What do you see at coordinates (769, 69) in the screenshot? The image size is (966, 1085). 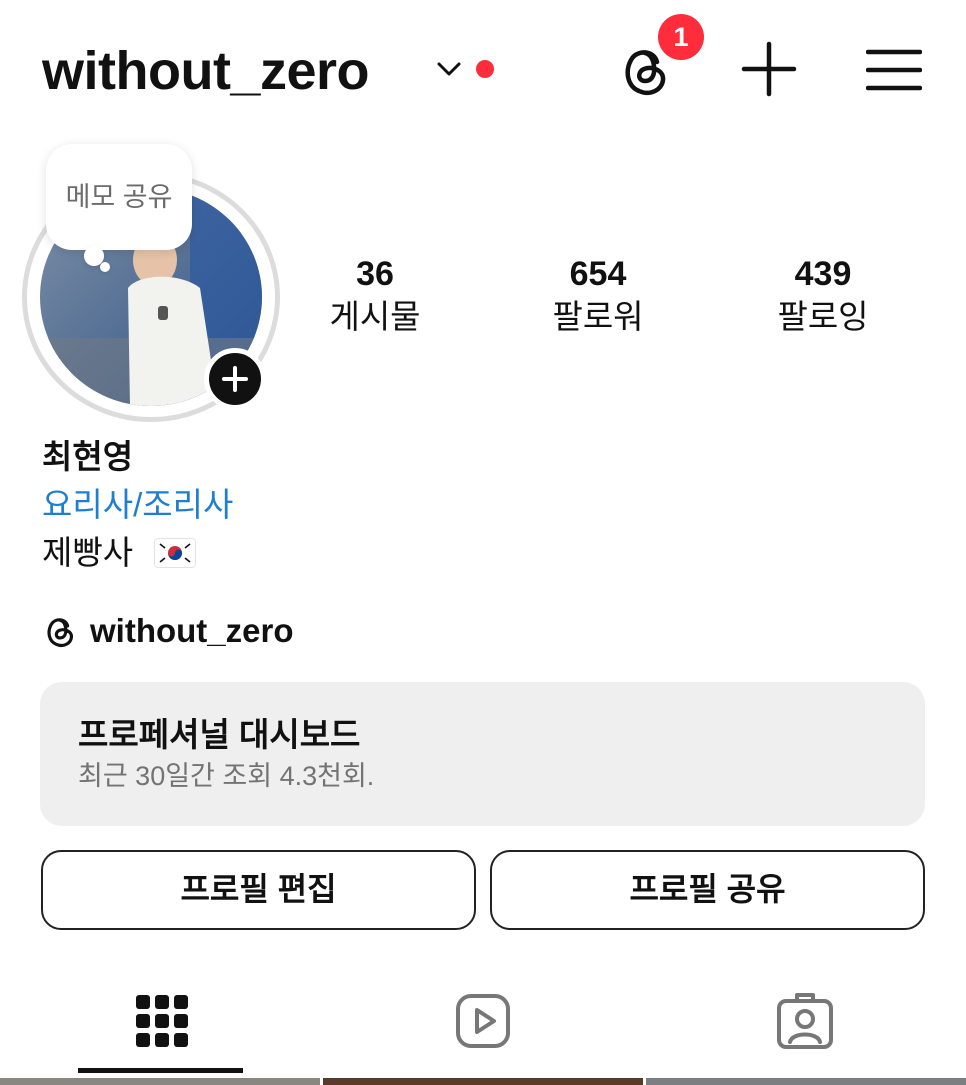 I see `plus-icon` at bounding box center [769, 69].